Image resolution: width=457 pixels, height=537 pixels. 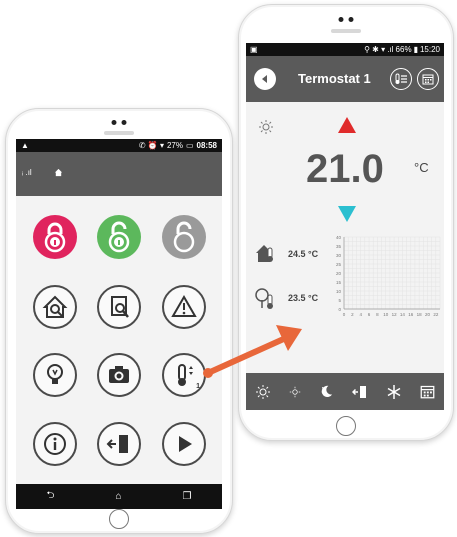 I want to click on warning-icon, so click(x=184, y=306).